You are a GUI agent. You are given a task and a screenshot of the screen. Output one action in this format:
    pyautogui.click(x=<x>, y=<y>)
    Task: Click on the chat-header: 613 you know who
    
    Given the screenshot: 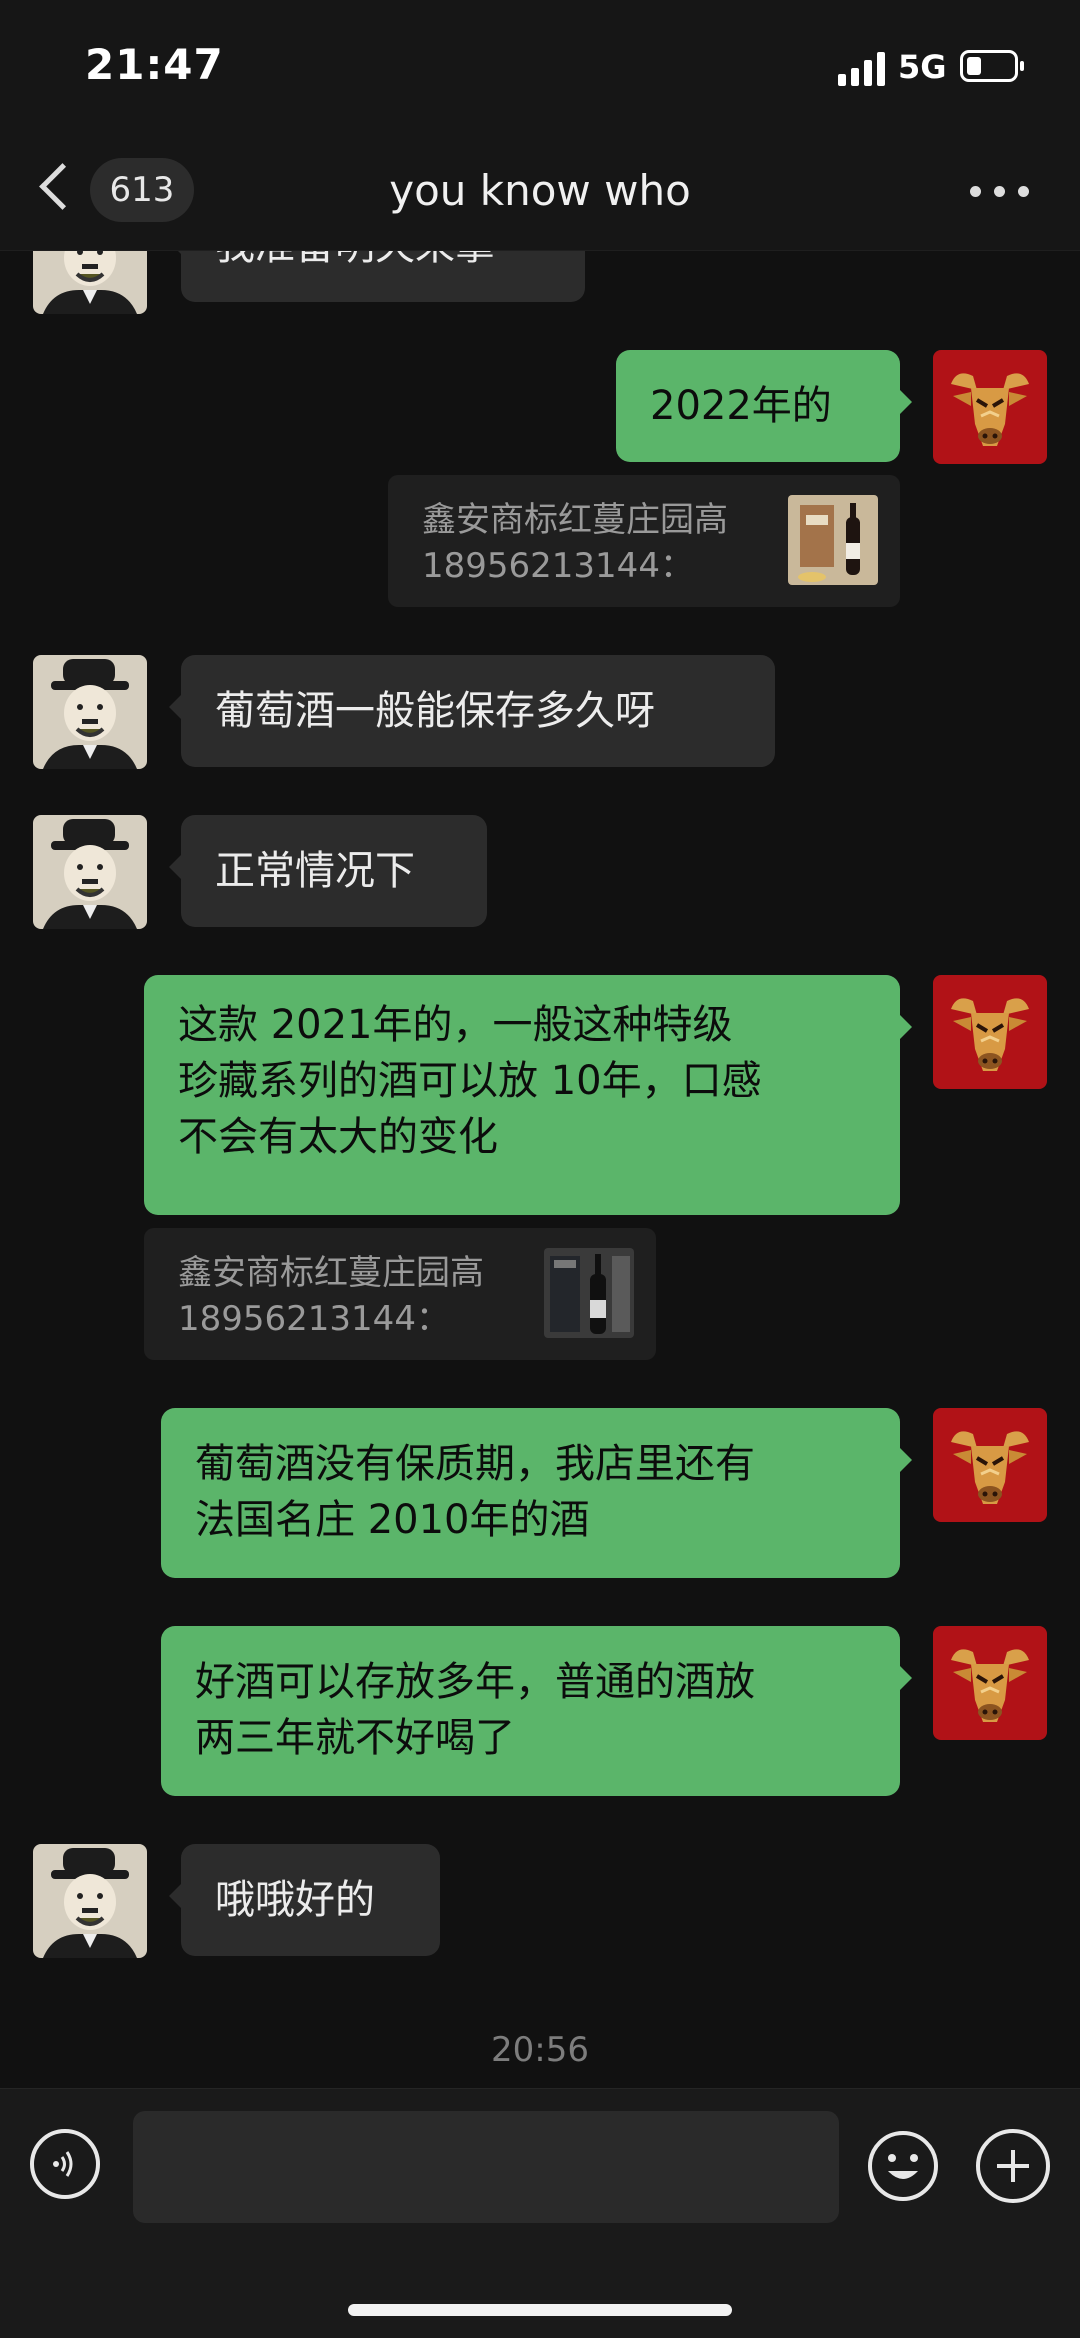 What is the action you would take?
    pyautogui.click(x=540, y=190)
    